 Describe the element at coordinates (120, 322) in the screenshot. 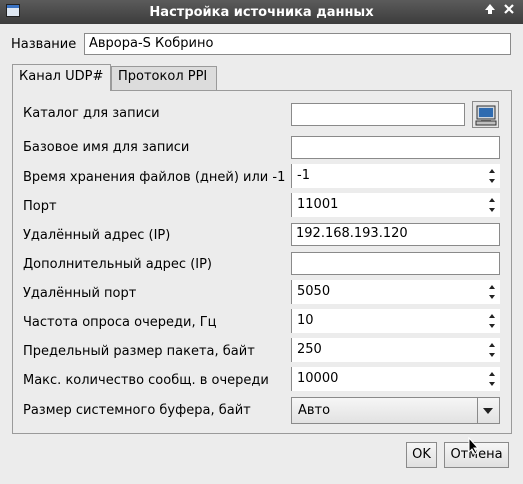

I see `poll-rate-label: Частота опроса очереди, Гц` at that location.